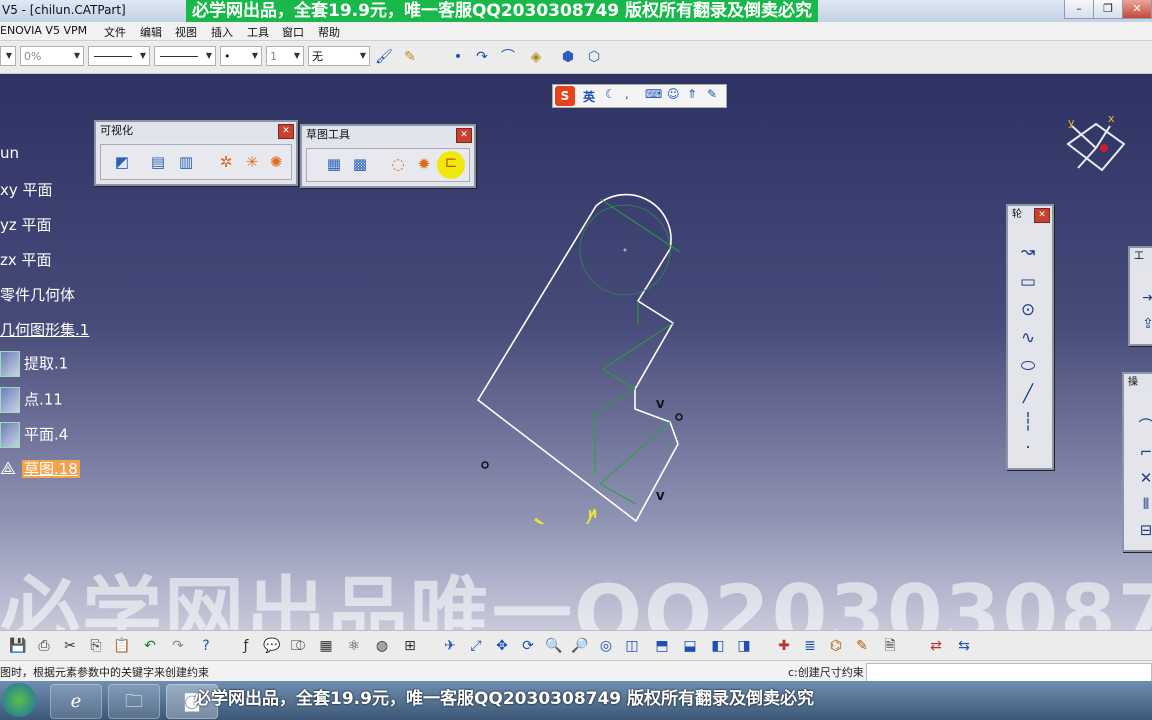 Image resolution: width=1152 pixels, height=720 pixels. What do you see at coordinates (1143, 530) in the screenshot?
I see `project-icon: ⊟` at bounding box center [1143, 530].